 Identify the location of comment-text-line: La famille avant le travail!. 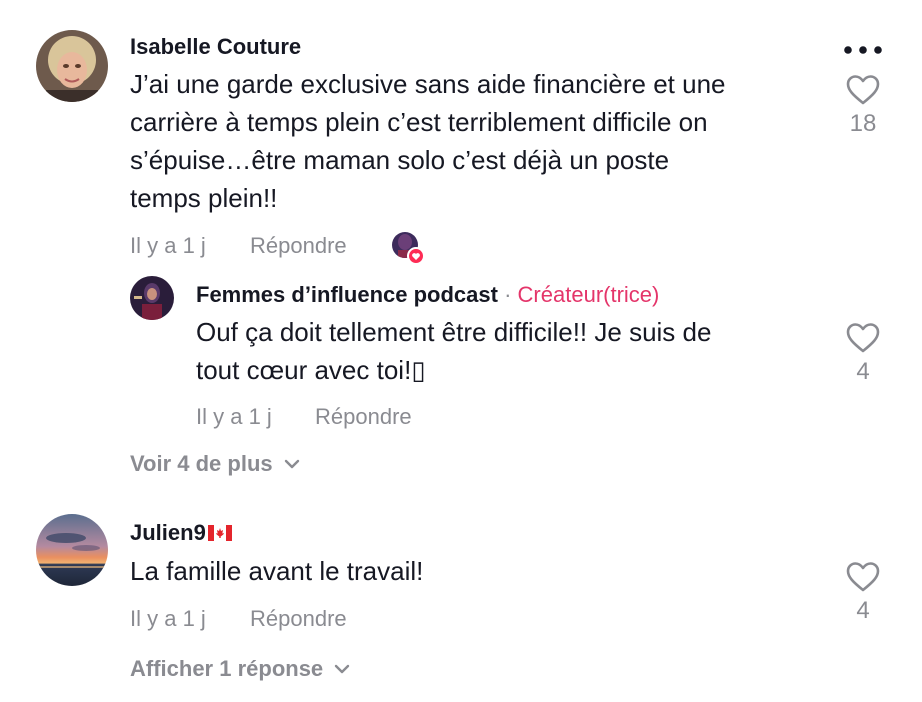
(277, 571).